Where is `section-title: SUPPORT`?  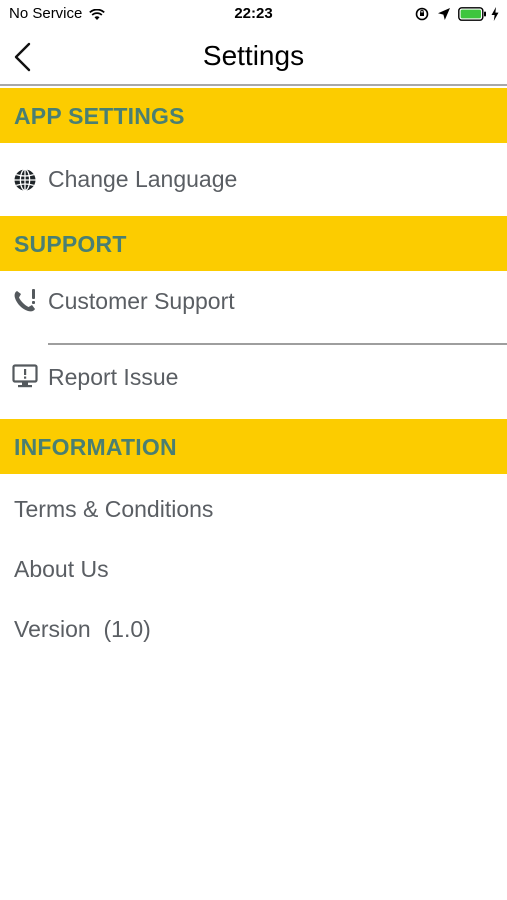
section-title: SUPPORT is located at coordinates (70, 244).